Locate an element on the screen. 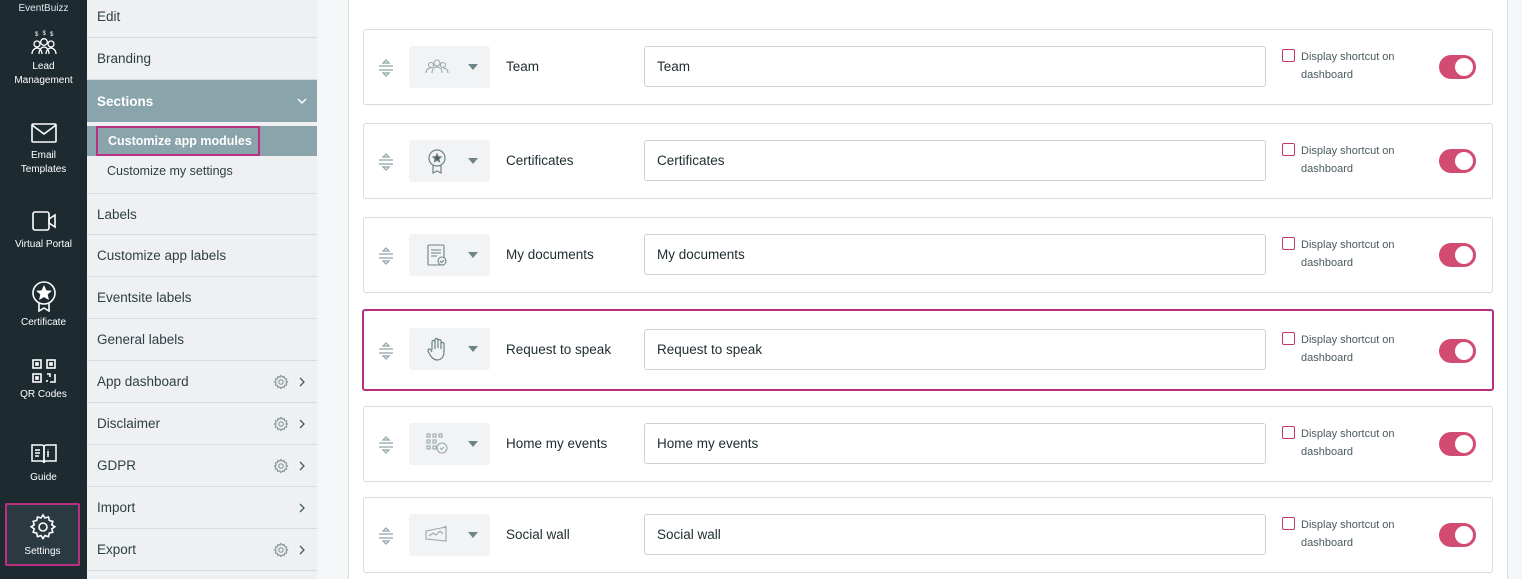 This screenshot has width=1522, height=579. module-name: Social wall is located at coordinates (538, 534).